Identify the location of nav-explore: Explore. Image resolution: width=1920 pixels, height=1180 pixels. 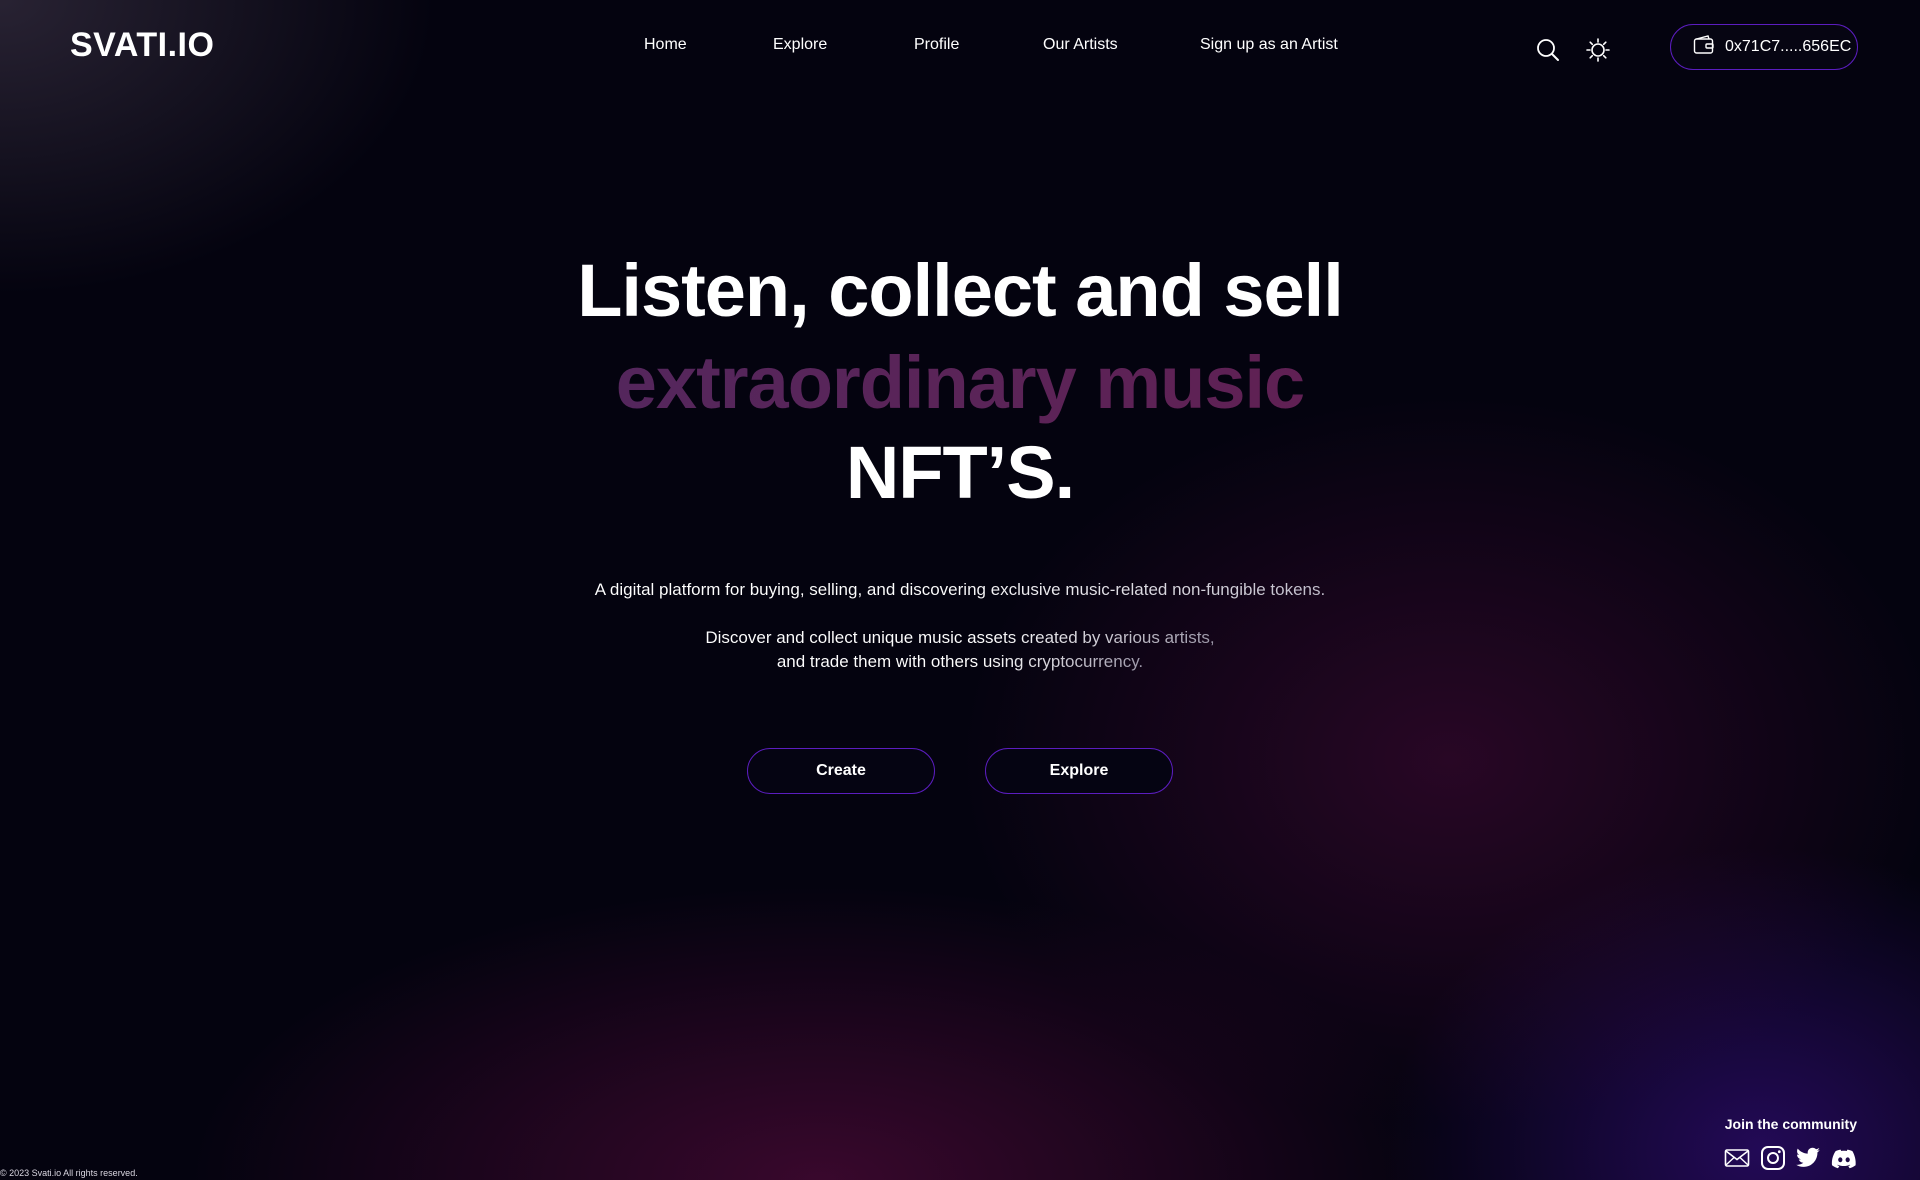
(800, 45).